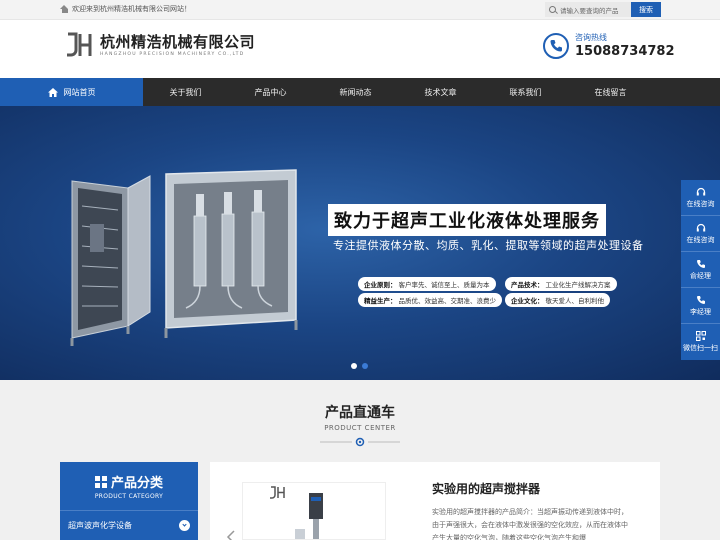  What do you see at coordinates (467, 220) in the screenshot?
I see `banner-title: 致力于超声工业化液体处理服务` at bounding box center [467, 220].